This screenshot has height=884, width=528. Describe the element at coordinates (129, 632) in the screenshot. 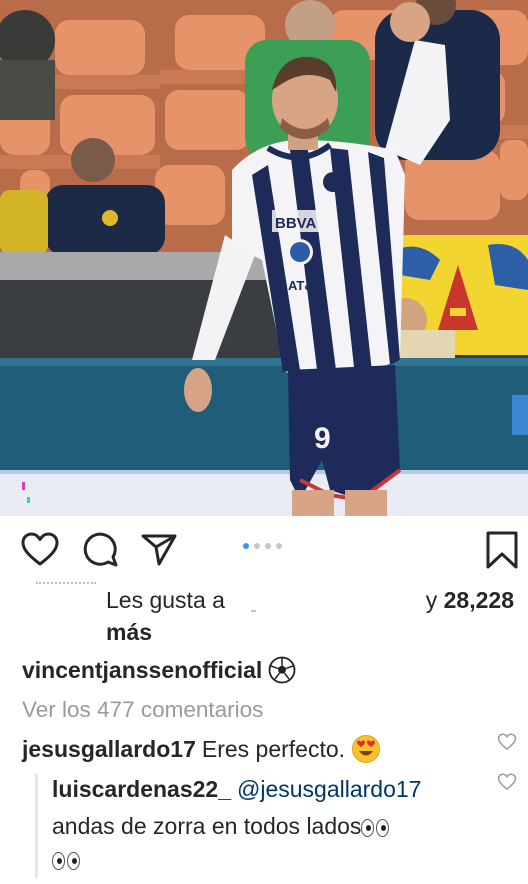

I see `likes-more: más` at that location.